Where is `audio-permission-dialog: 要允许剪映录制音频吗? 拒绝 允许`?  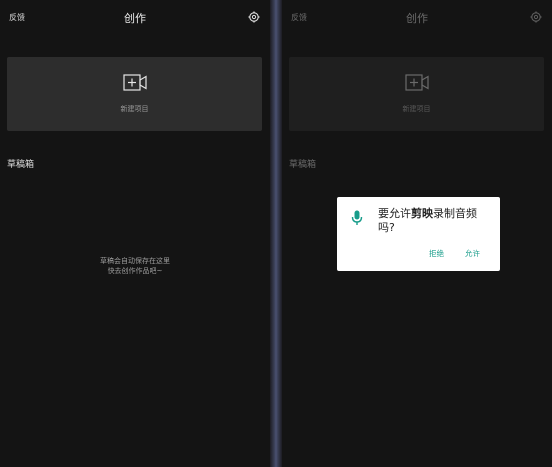
audio-permission-dialog: 要允许剪映录制音频吗? 拒绝 允许 is located at coordinates (418, 234).